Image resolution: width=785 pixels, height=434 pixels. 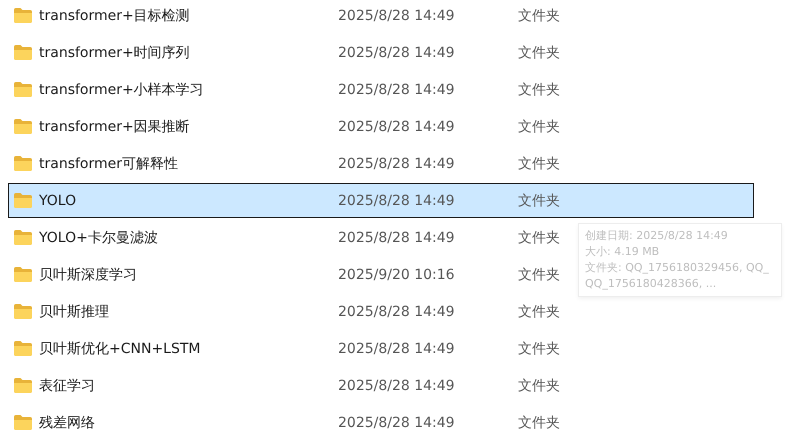 I want to click on tooltip-text: 文件夹: QQ_1756180329456, QQ_, so click(x=677, y=268).